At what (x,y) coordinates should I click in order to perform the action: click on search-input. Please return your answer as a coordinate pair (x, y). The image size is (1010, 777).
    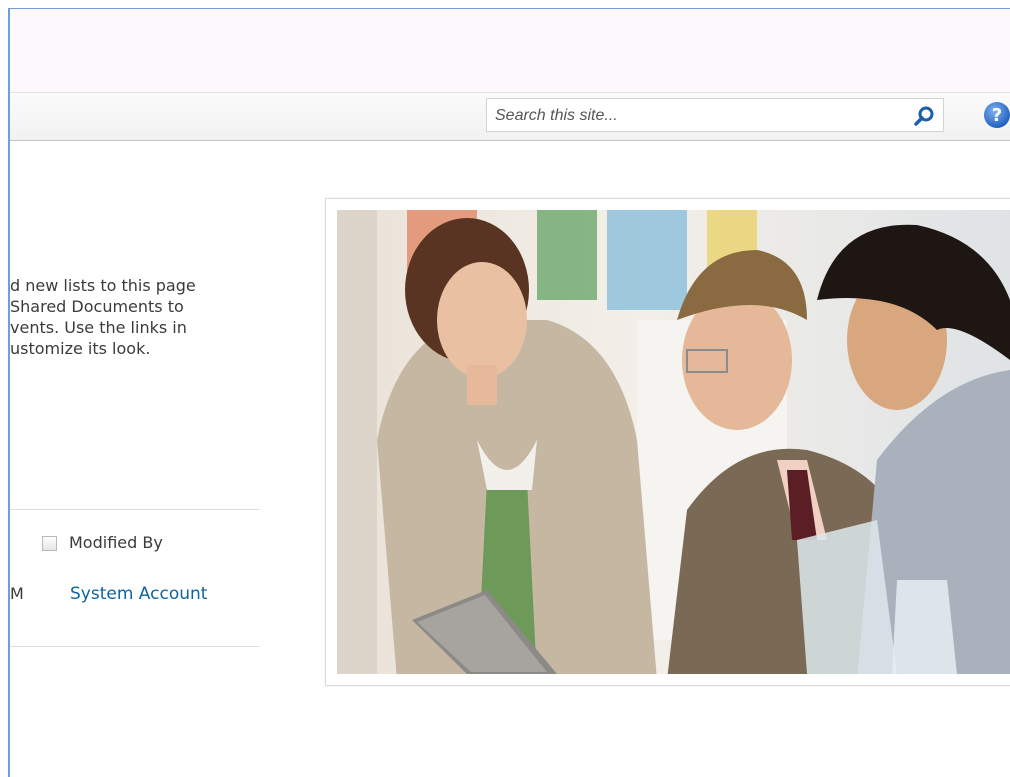
    Looking at the image, I should click on (695, 116).